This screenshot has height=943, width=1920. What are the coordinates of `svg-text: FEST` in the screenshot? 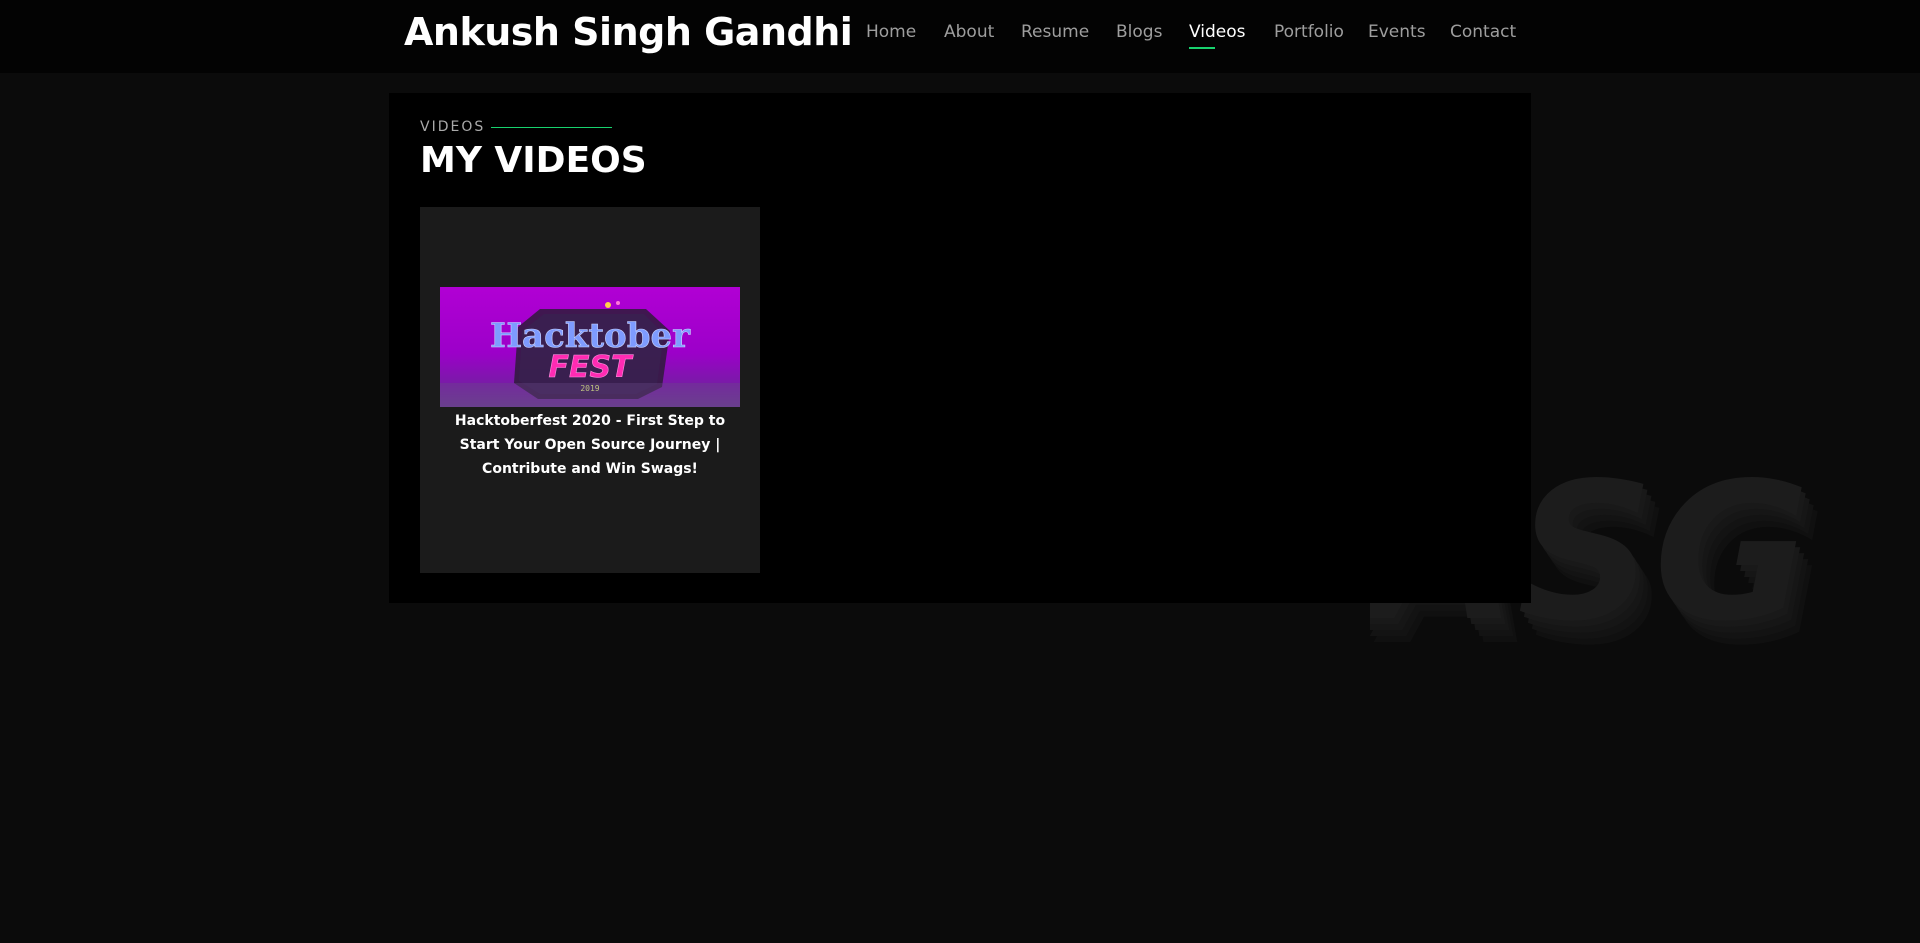 It's located at (591, 367).